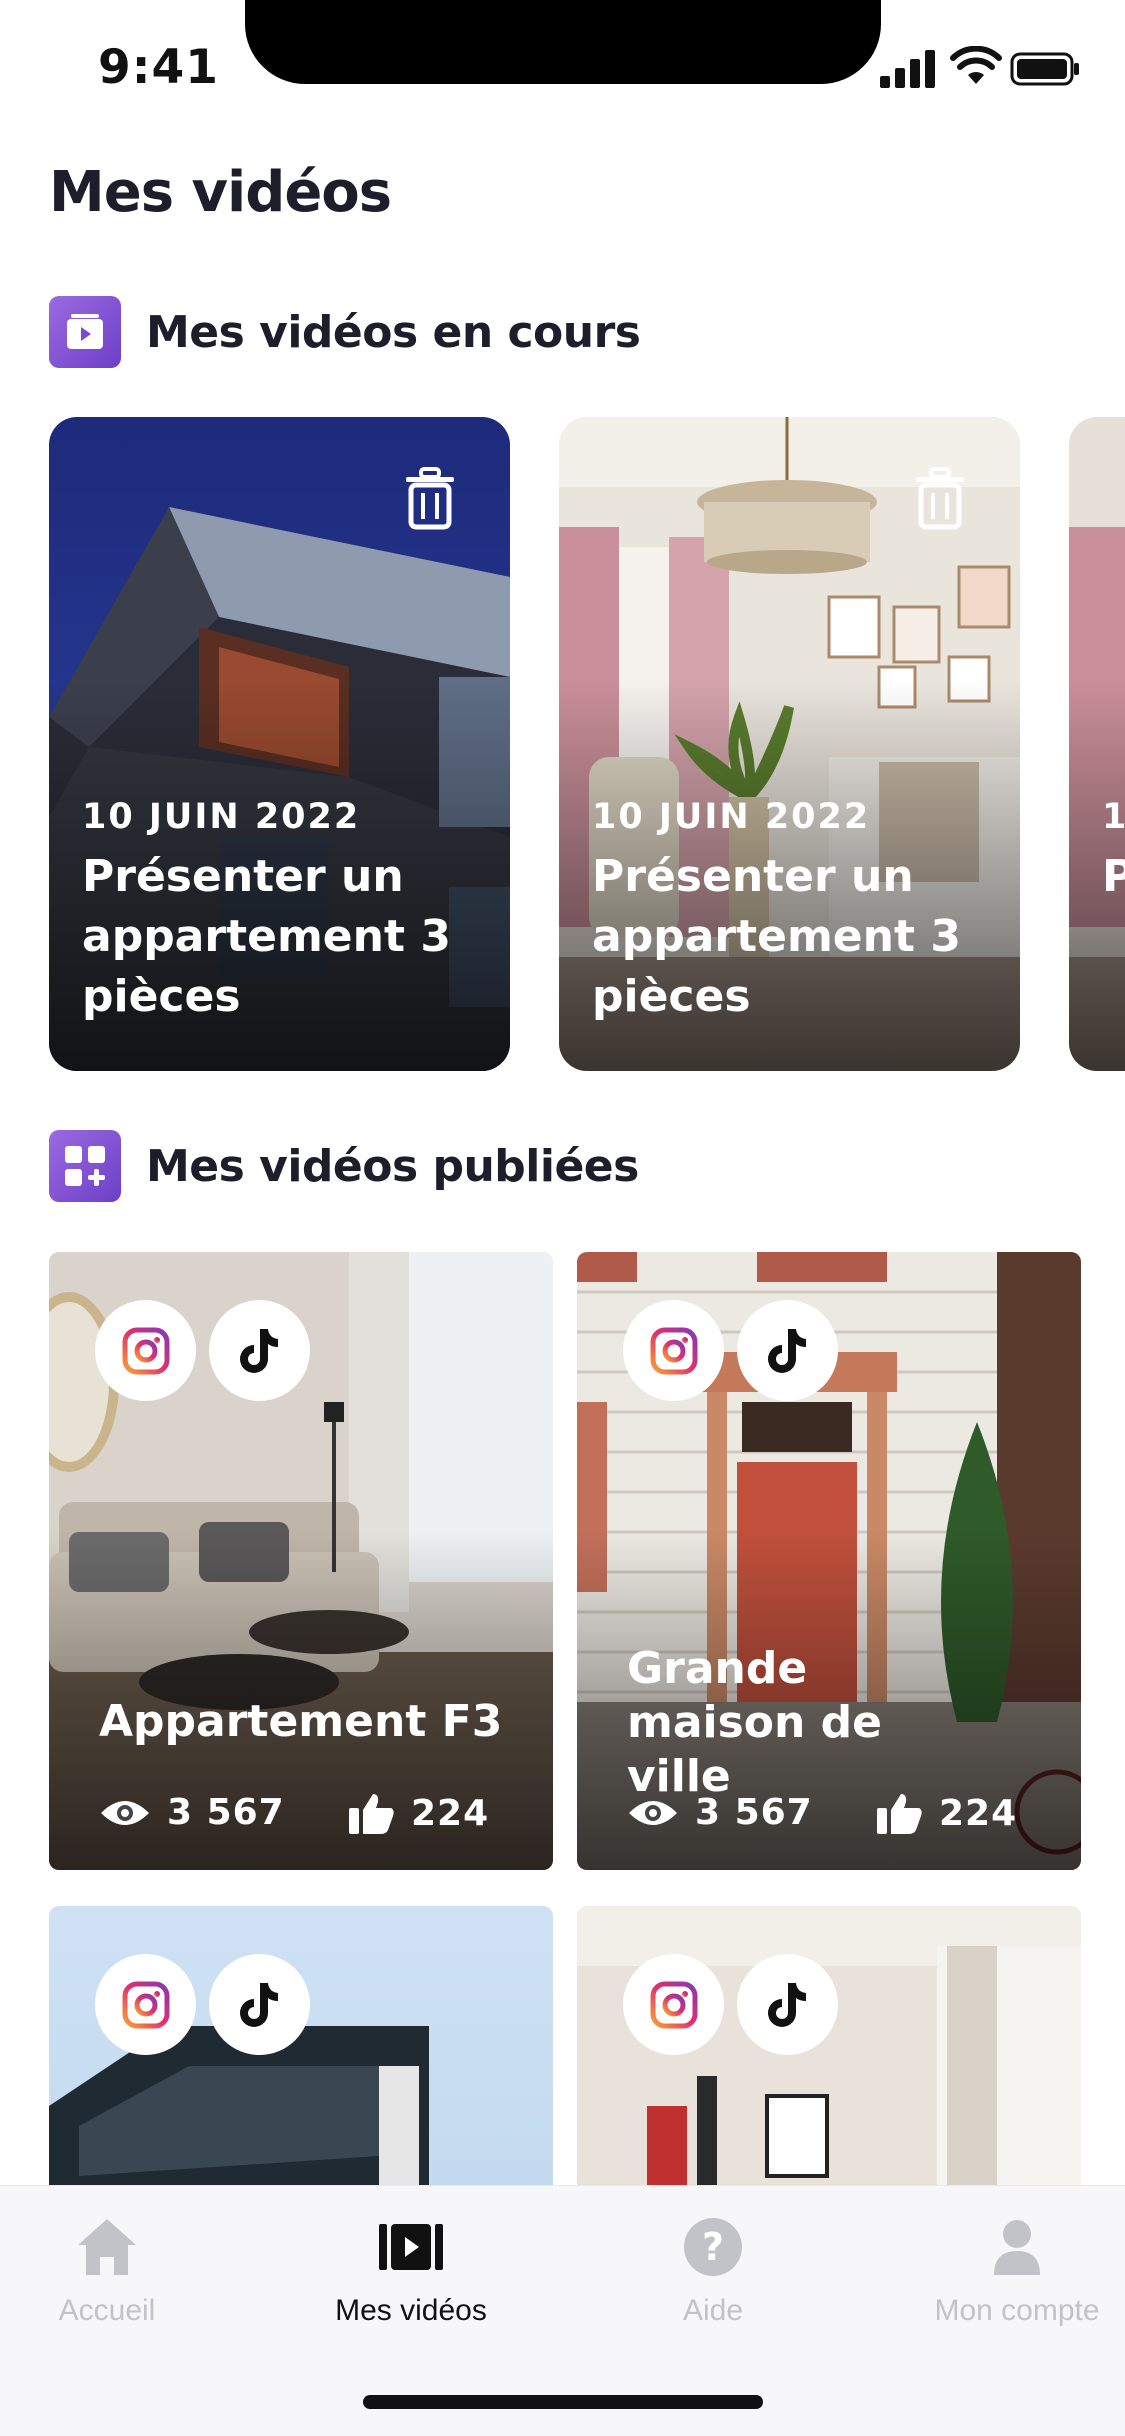 This screenshot has height=2436, width=1125. I want to click on status-bar: 9:41, so click(562, 60).